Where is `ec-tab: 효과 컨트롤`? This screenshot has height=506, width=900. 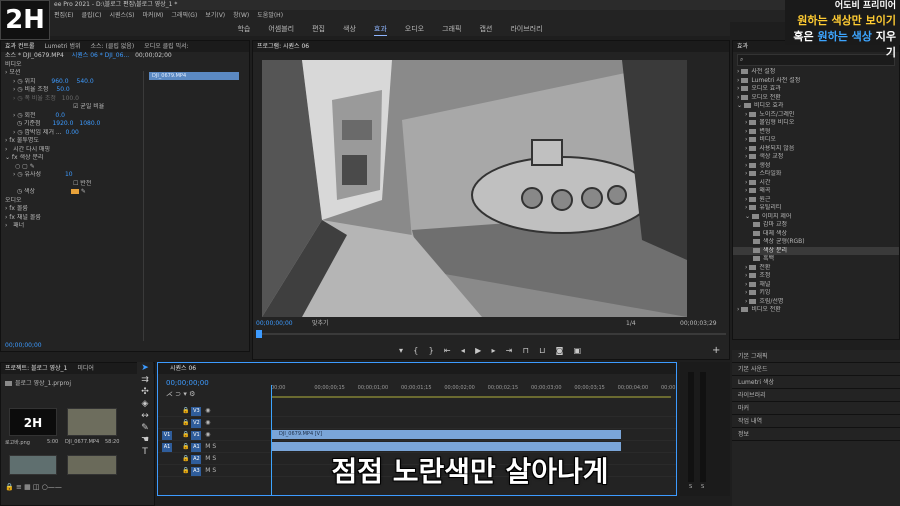 ec-tab: 효과 컨트롤 is located at coordinates (20, 46).